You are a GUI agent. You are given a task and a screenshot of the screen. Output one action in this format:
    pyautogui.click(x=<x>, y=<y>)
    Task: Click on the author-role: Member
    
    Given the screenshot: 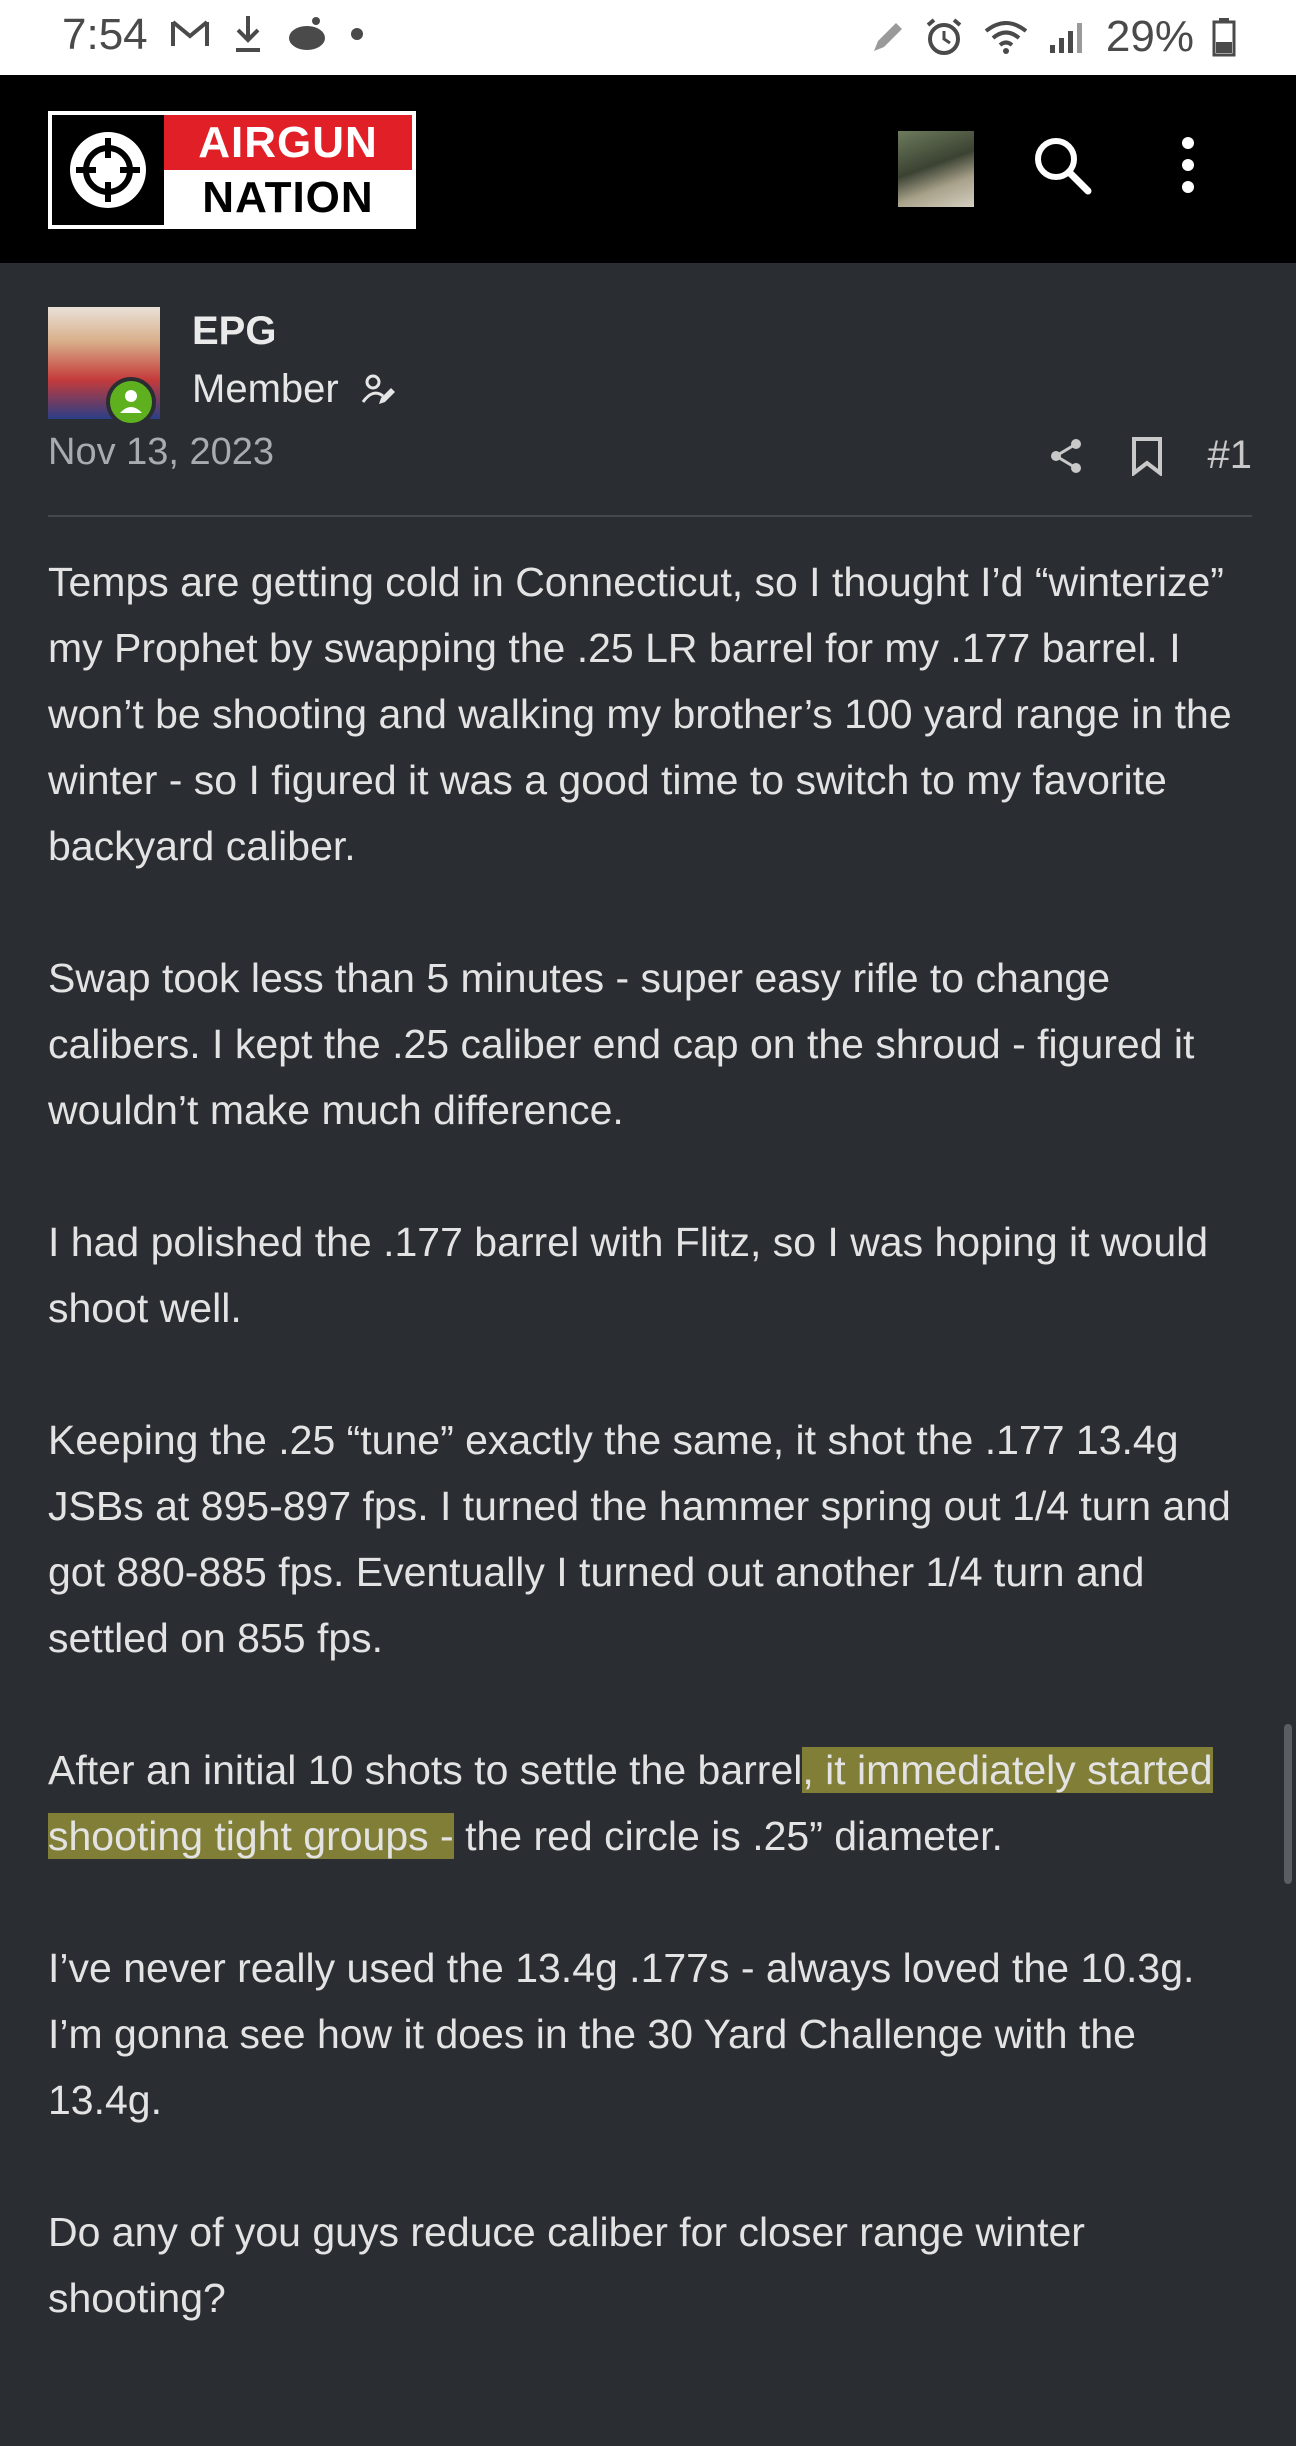 What is the action you would take?
    pyautogui.click(x=294, y=389)
    